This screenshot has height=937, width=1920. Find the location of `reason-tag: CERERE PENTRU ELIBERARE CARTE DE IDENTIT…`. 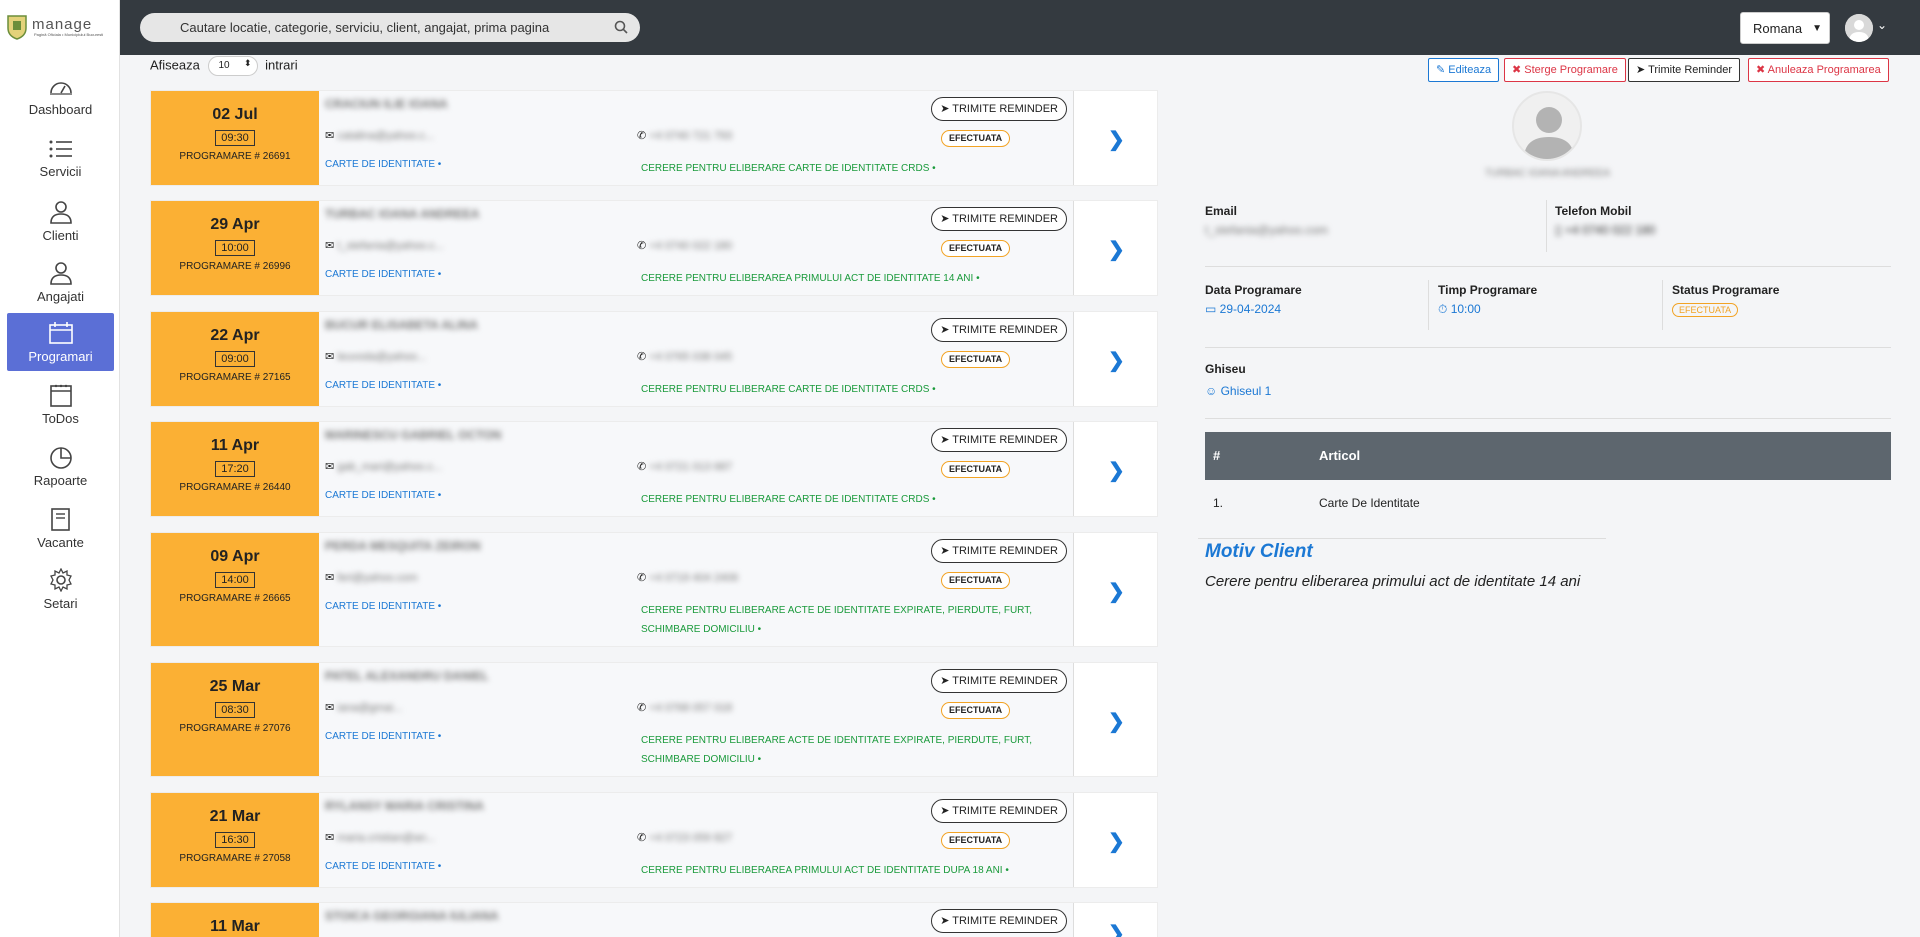

reason-tag: CERERE PENTRU ELIBERARE CARTE DE IDENTIT… is located at coordinates (788, 389).